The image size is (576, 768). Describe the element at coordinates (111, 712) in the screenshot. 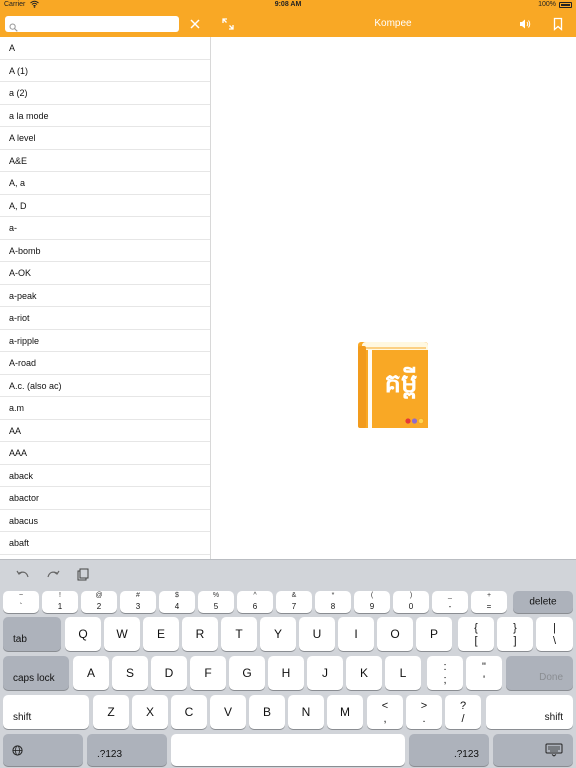

I see `key-z: Z` at that location.